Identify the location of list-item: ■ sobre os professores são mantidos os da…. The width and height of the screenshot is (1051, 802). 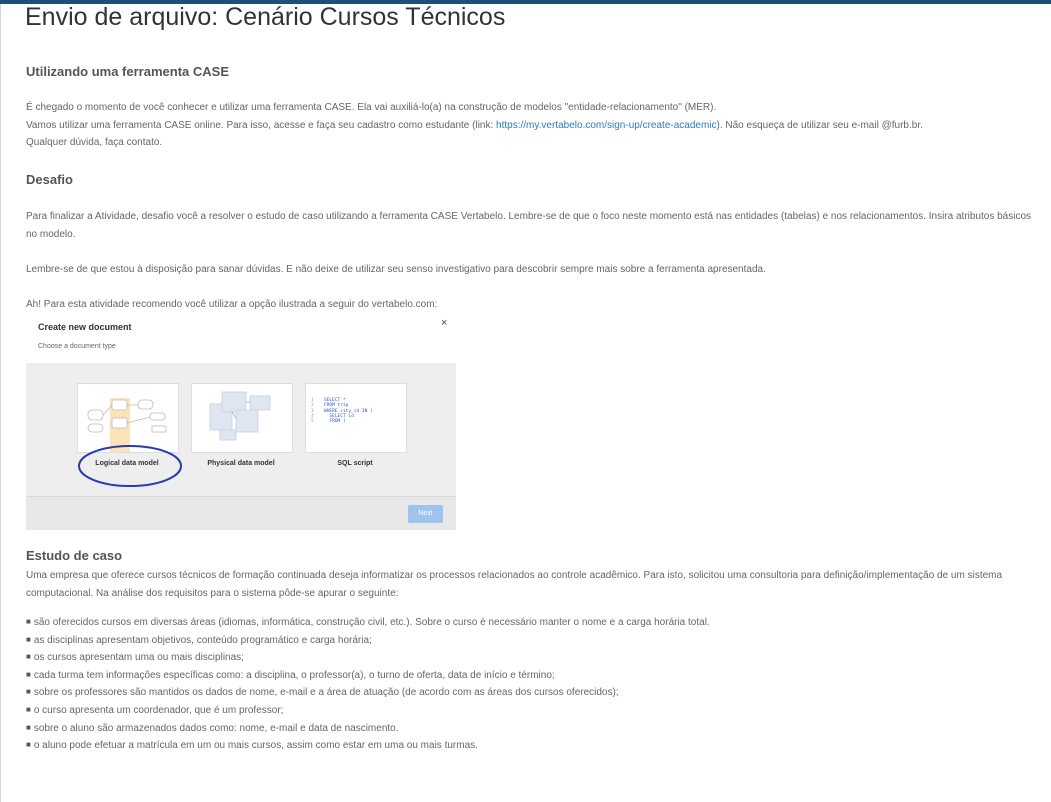
(322, 693).